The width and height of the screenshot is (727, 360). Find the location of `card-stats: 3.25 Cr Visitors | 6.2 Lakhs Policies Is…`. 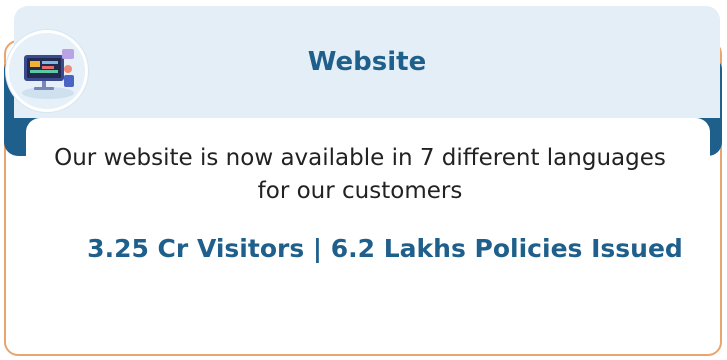

card-stats: 3.25 Cr Visitors | 6.2 Lakhs Policies Is… is located at coordinates (385, 248).